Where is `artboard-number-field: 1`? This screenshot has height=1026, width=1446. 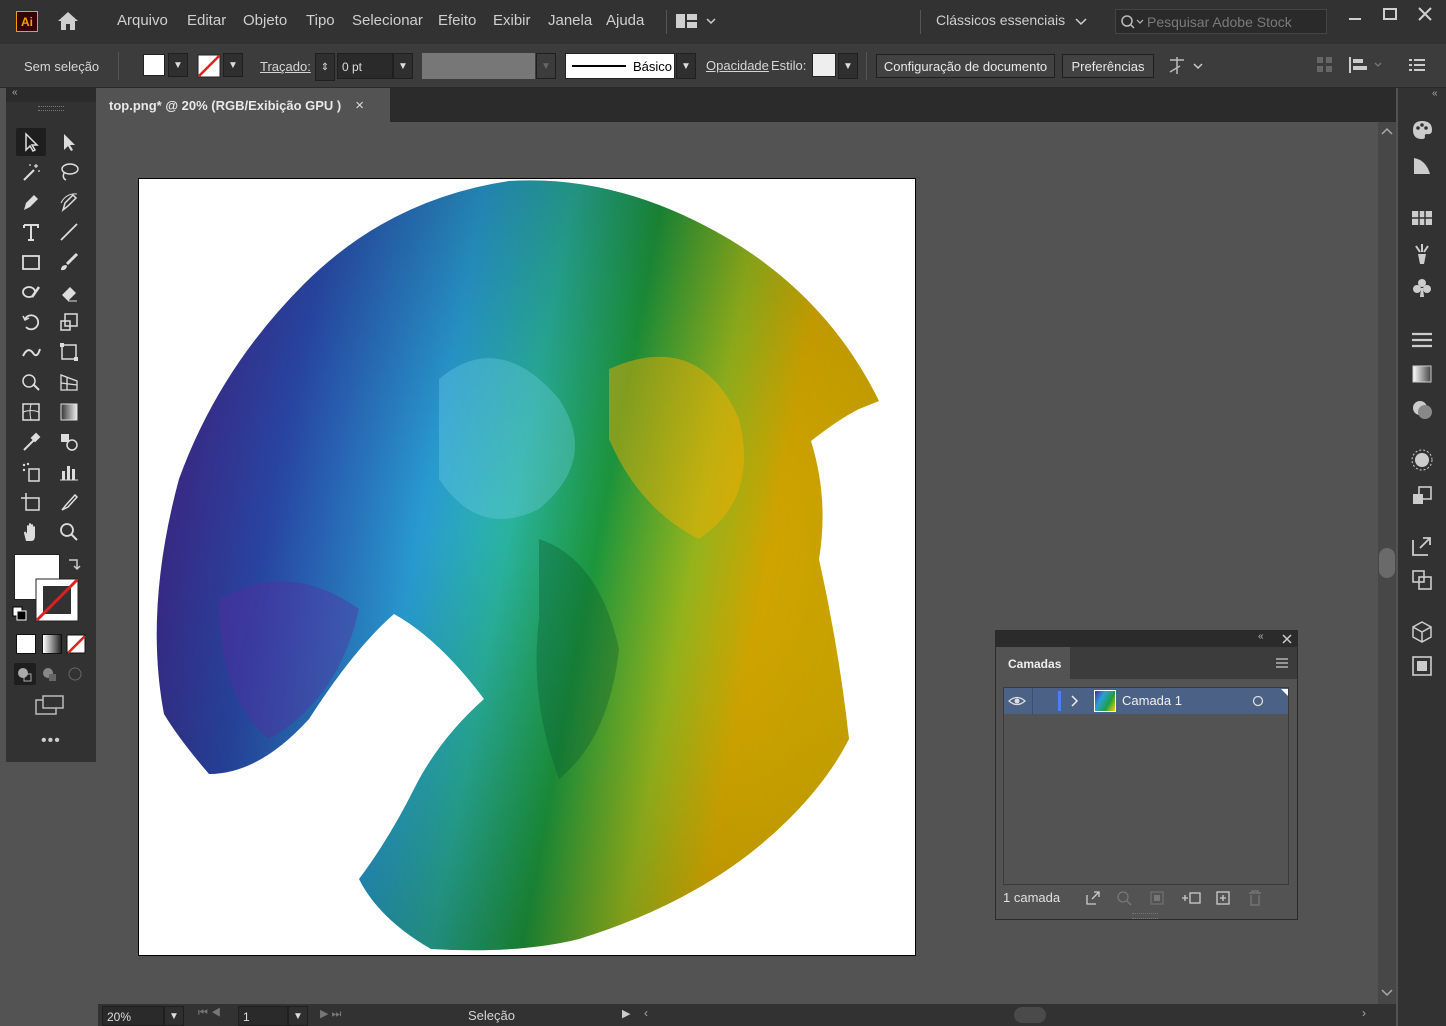
artboard-number-field: 1 is located at coordinates (263, 1016).